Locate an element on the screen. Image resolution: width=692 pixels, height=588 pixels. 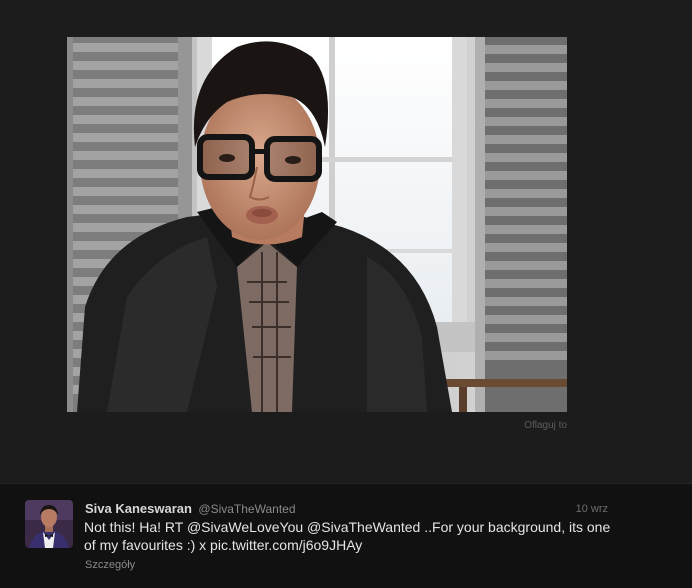
mention-link: @SivaWeLoveYou is located at coordinates (245, 527).